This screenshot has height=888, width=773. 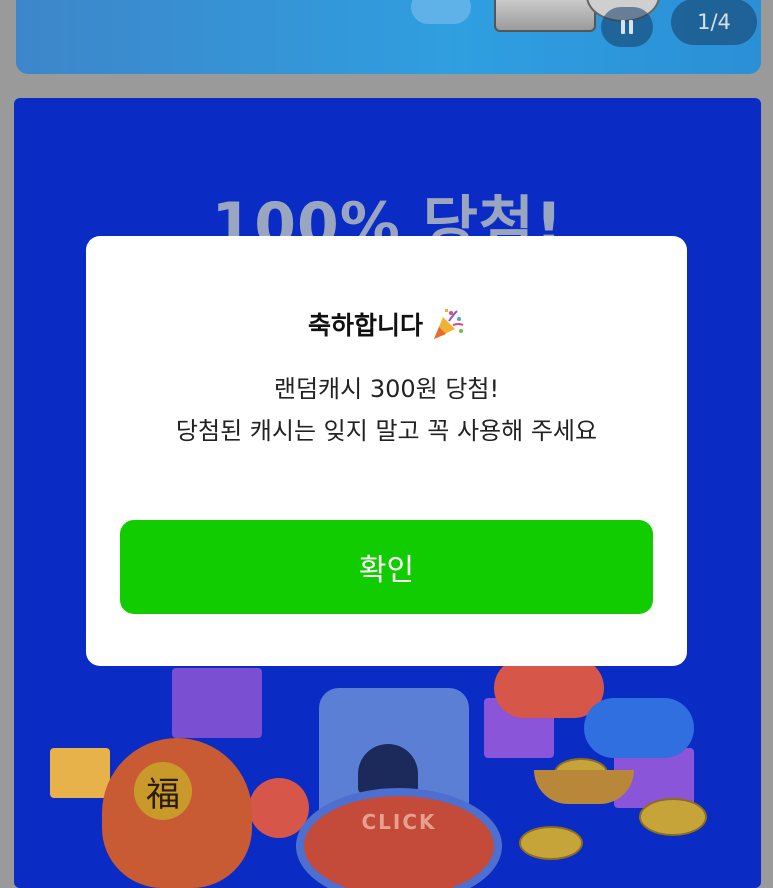 What do you see at coordinates (365, 325) in the screenshot?
I see `dialog-title: 축하합니다` at bounding box center [365, 325].